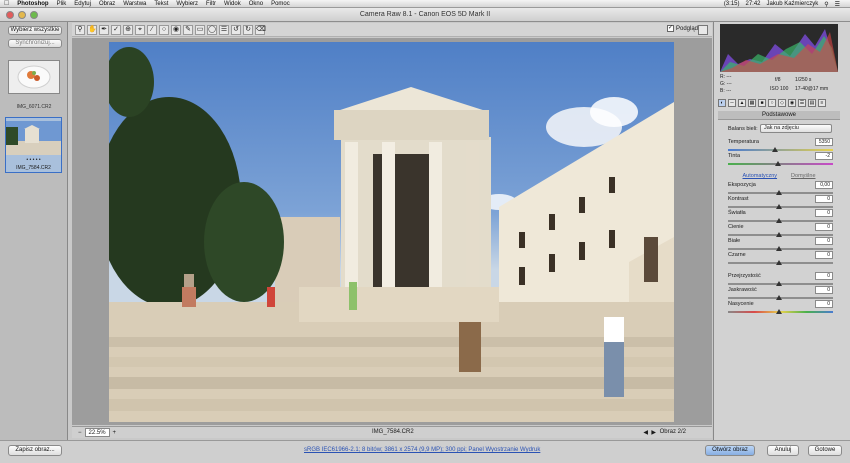 The width and height of the screenshot is (850, 463). What do you see at coordinates (116, 29) in the screenshot?
I see `color-sampler-icon: ✓` at bounding box center [116, 29].